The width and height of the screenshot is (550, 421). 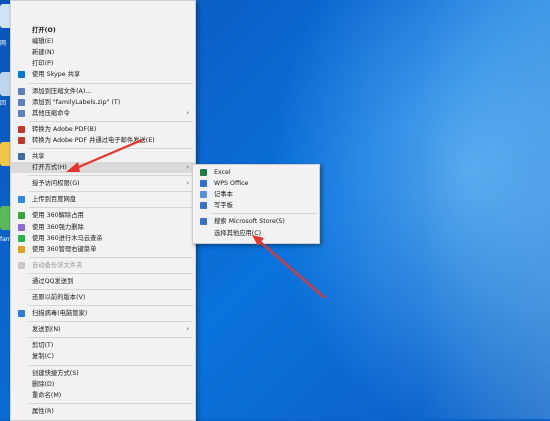 I want to click on menu-item: 选择其他应用(C), so click(x=256, y=233).